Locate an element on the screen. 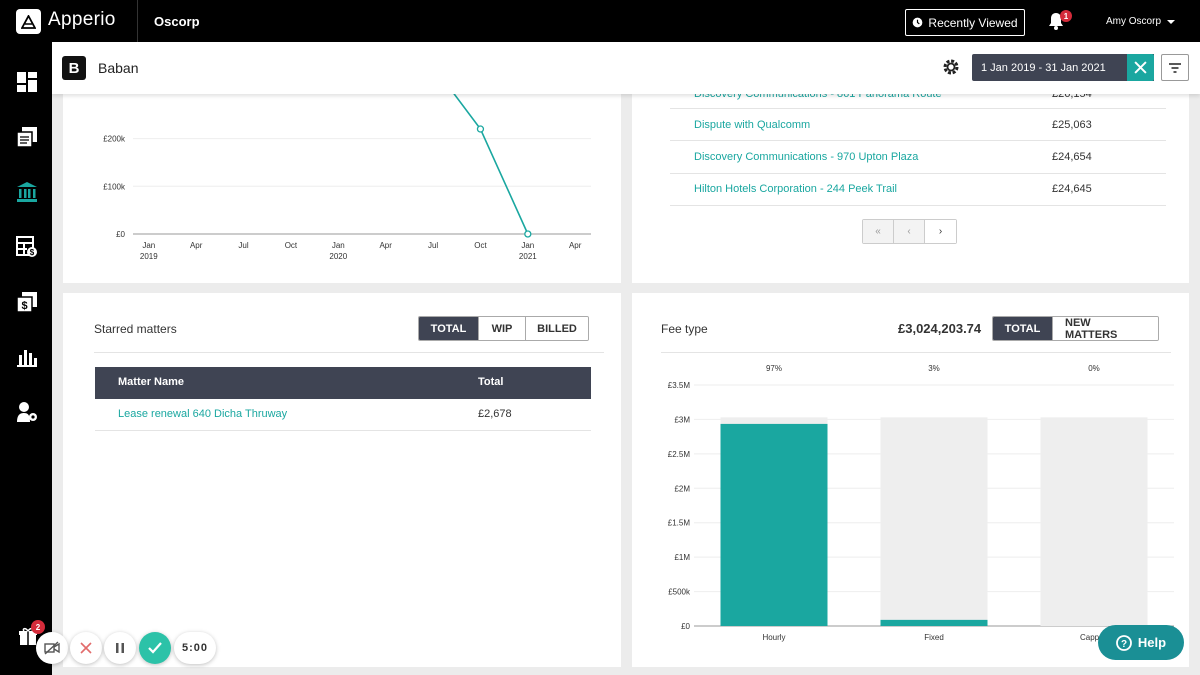 The width and height of the screenshot is (1200, 675). category-label: Fixed is located at coordinates (934, 637).